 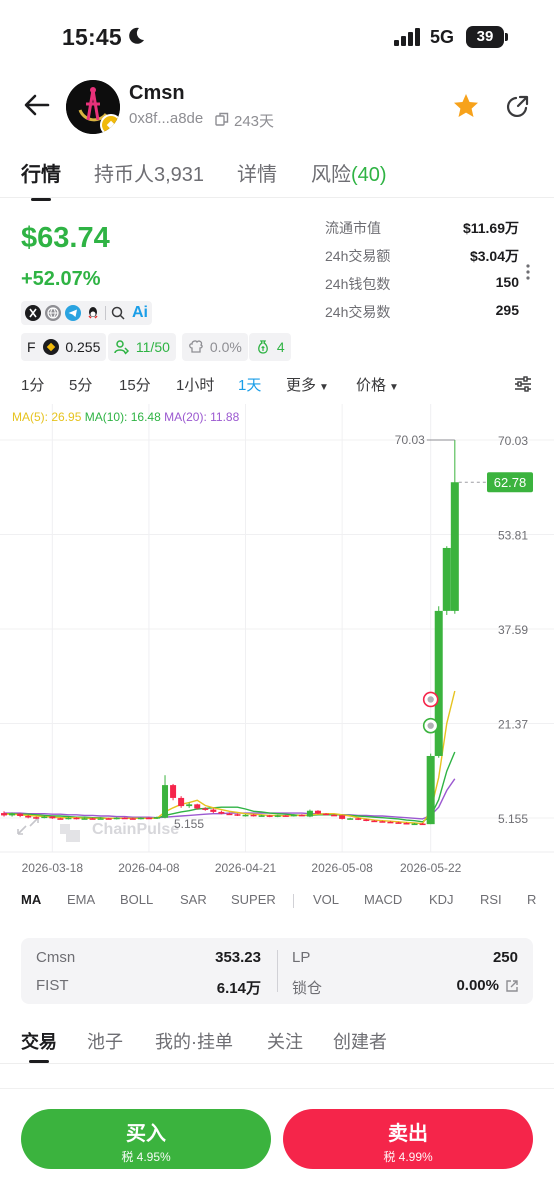 I want to click on tab-holders: 持币人3,931, so click(x=149, y=172).